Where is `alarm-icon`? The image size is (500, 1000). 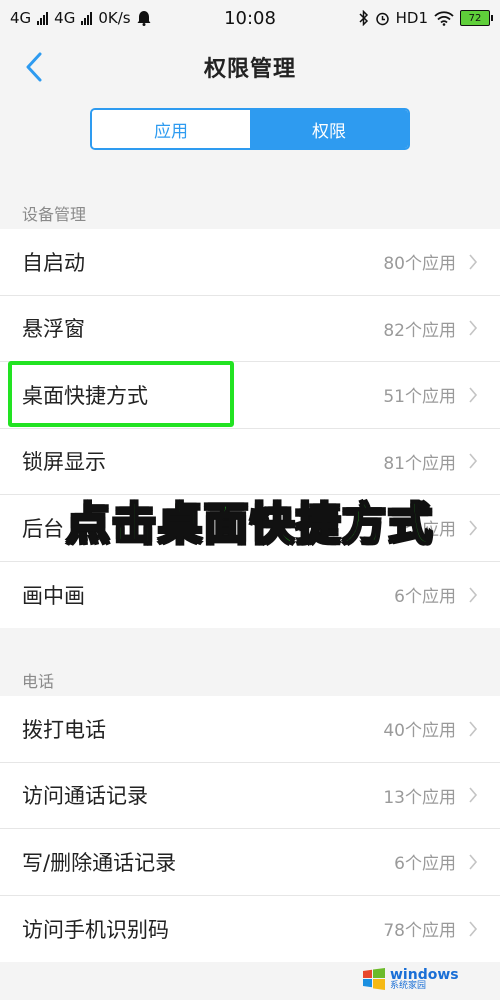 alarm-icon is located at coordinates (382, 18).